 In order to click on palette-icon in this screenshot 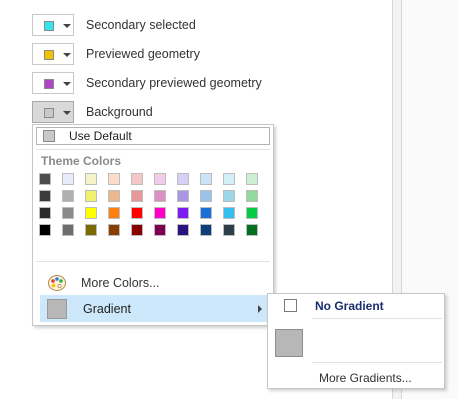, I will do `click(57, 283)`.